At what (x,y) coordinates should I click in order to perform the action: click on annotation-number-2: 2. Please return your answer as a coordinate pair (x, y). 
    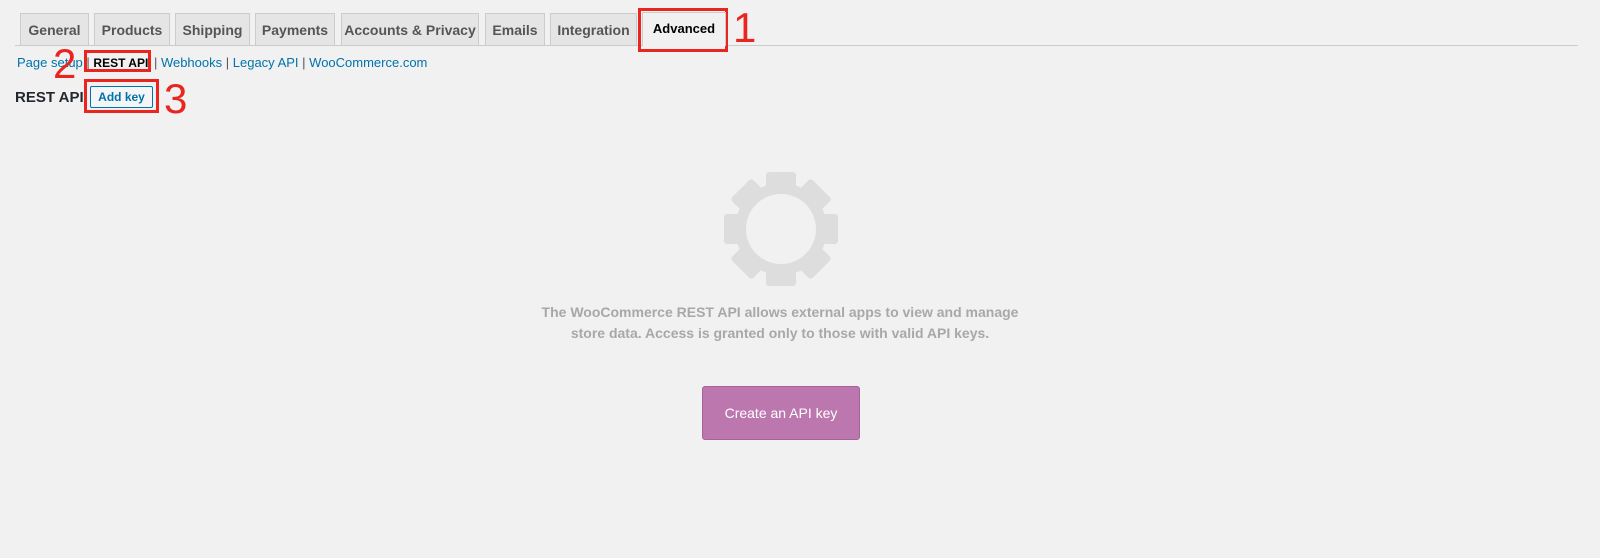
    Looking at the image, I should click on (65, 63).